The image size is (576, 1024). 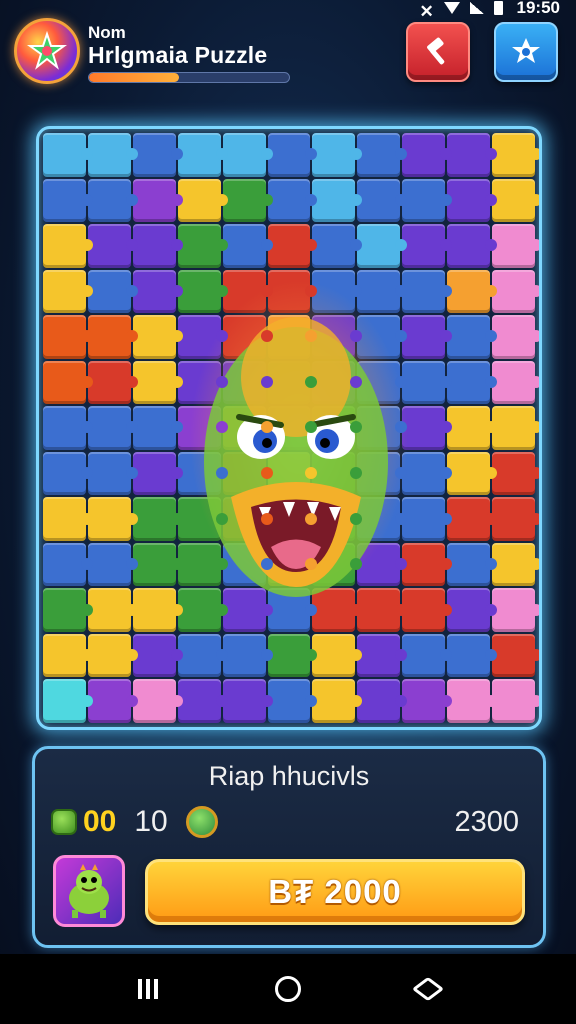 I want to click on puzzle-star-logo, so click(x=47, y=51).